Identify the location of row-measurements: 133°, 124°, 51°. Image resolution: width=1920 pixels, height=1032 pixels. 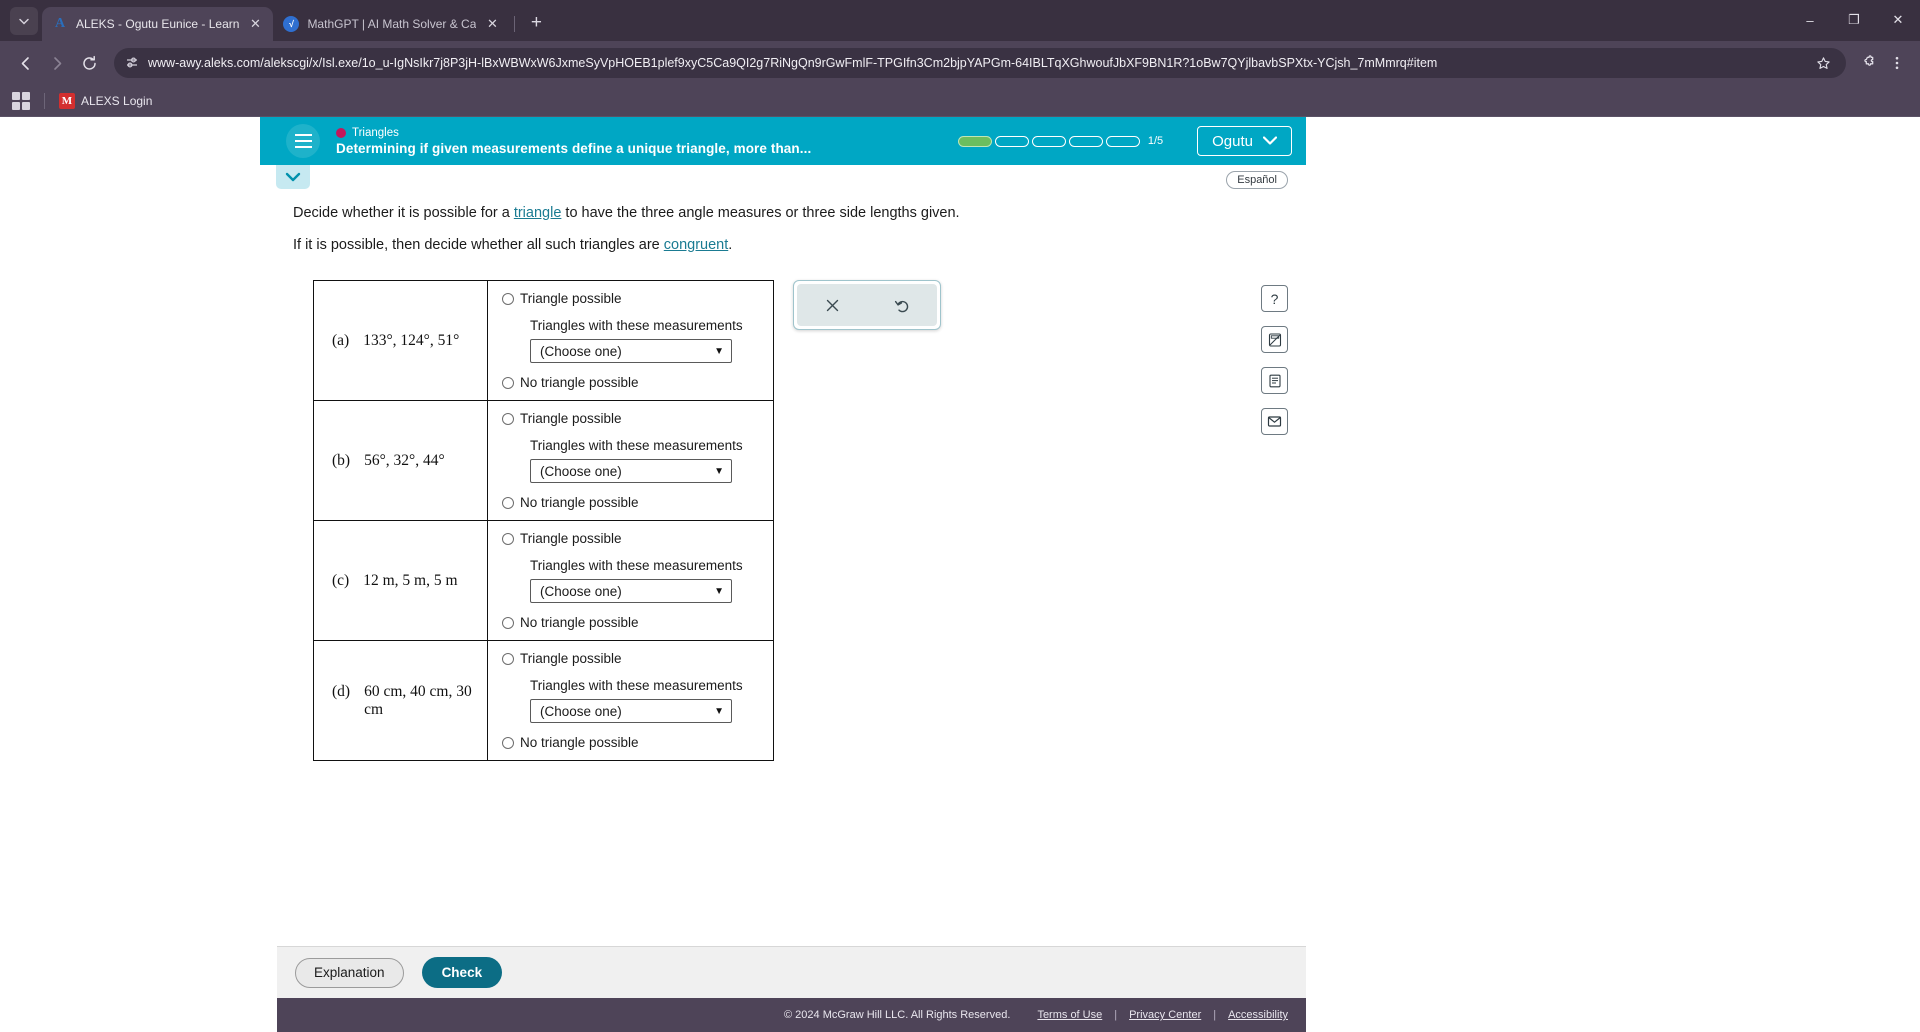
(411, 340).